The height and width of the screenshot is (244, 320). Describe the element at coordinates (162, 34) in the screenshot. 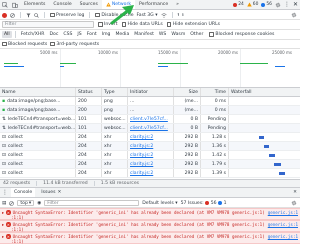

I see `type-chip-ws: WS` at that location.